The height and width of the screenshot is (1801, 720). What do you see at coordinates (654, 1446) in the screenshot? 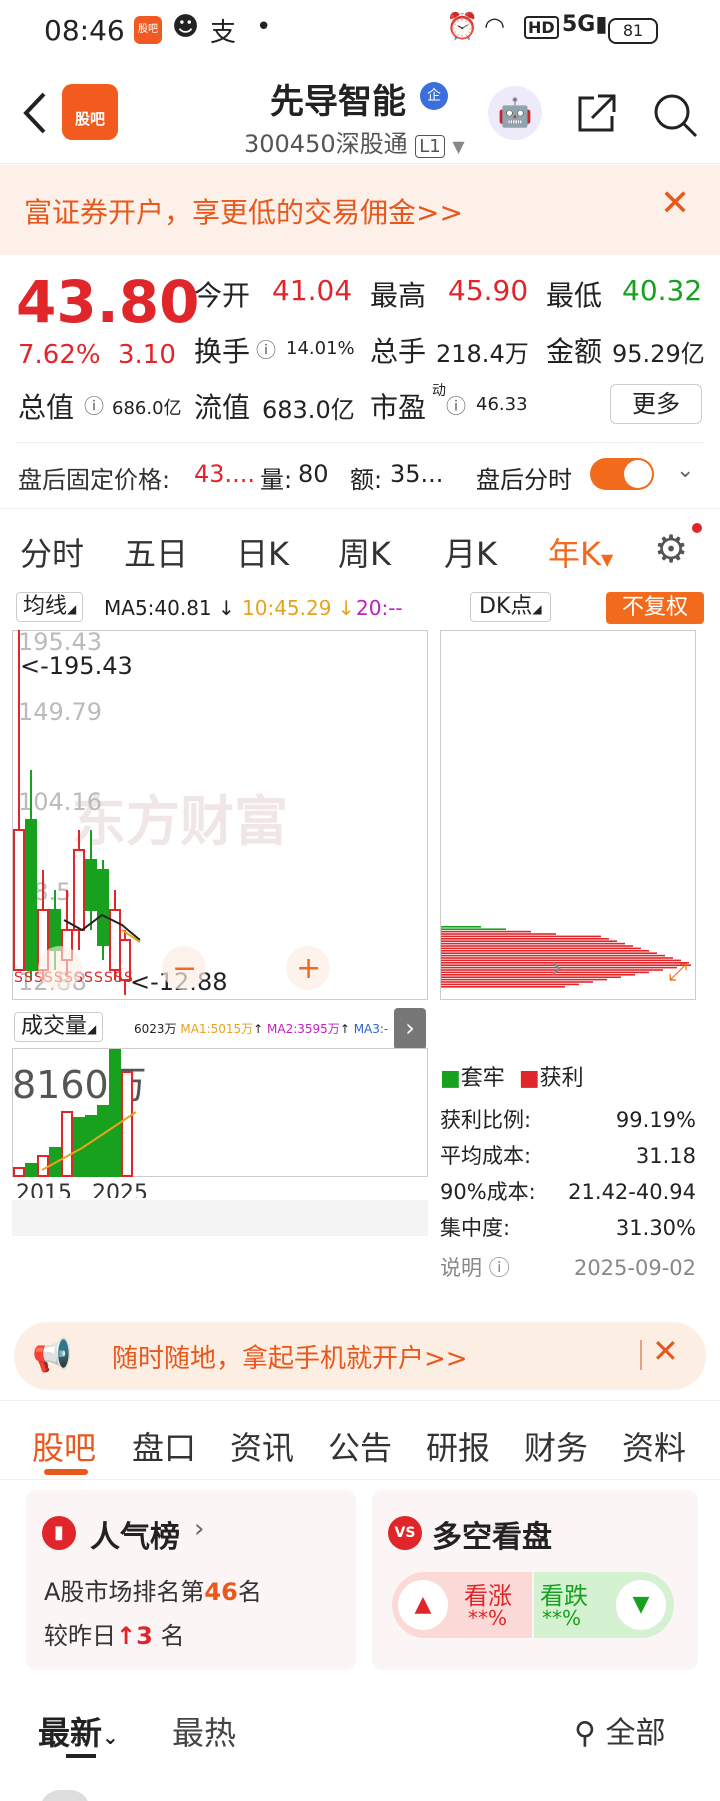
I see `tab-profile: 资料` at bounding box center [654, 1446].